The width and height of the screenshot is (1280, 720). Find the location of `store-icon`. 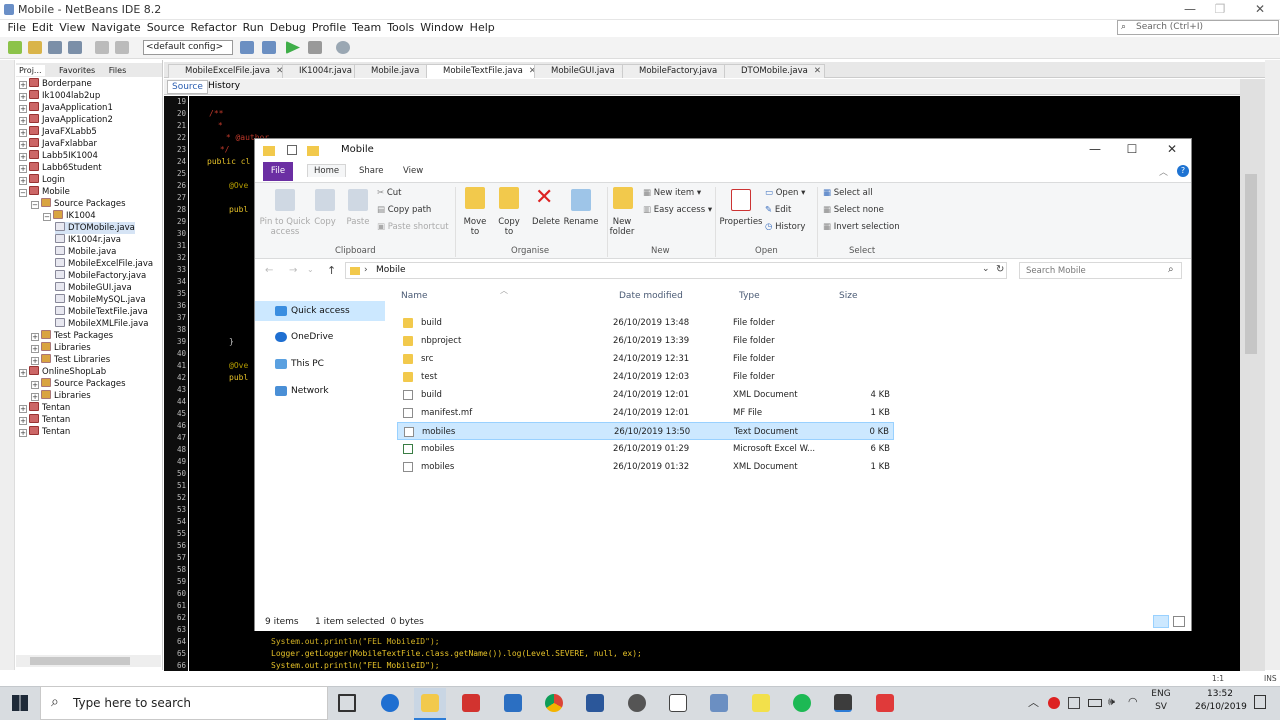

store-icon is located at coordinates (513, 703).